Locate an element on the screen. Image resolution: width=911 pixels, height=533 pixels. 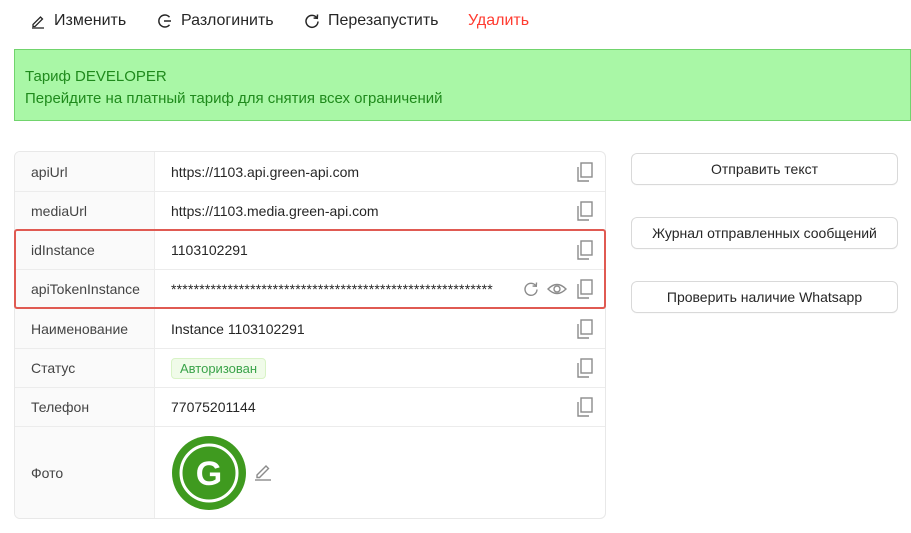
edit-avatar-icon is located at coordinates (263, 473).